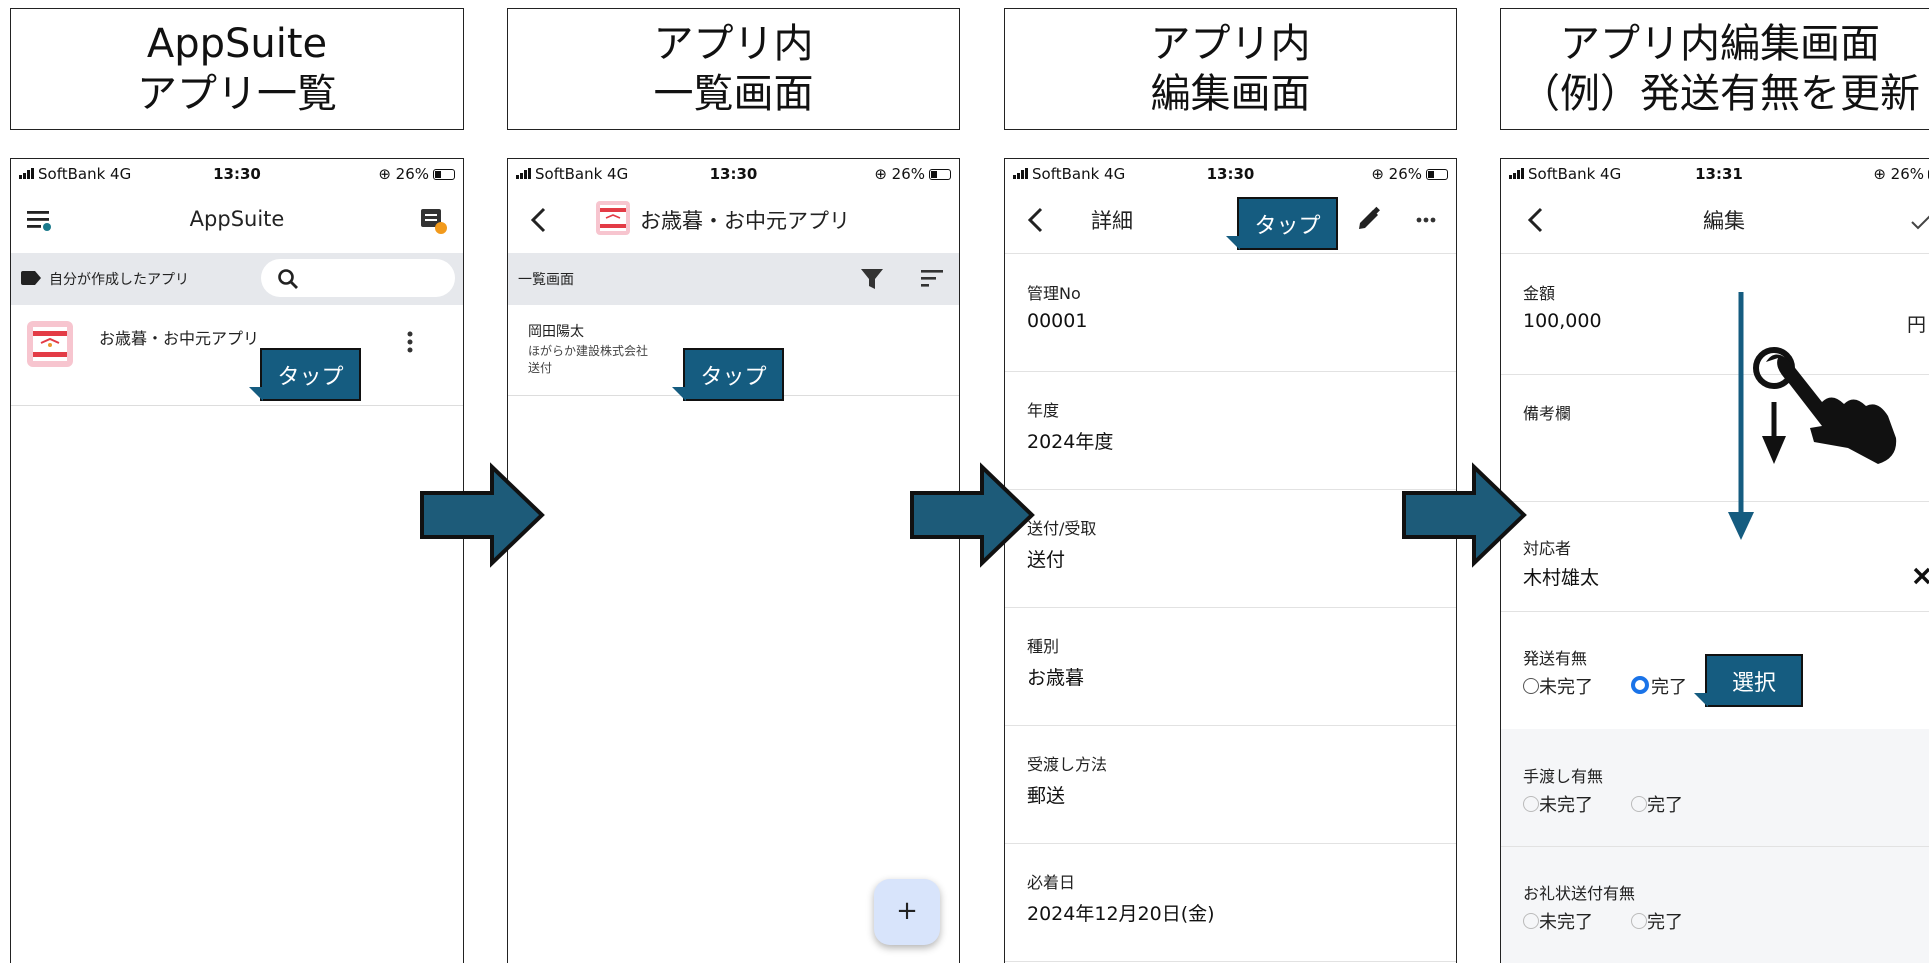 The image size is (1929, 963). I want to click on step-title-2: アプリ内 一覧画面, so click(733, 69).